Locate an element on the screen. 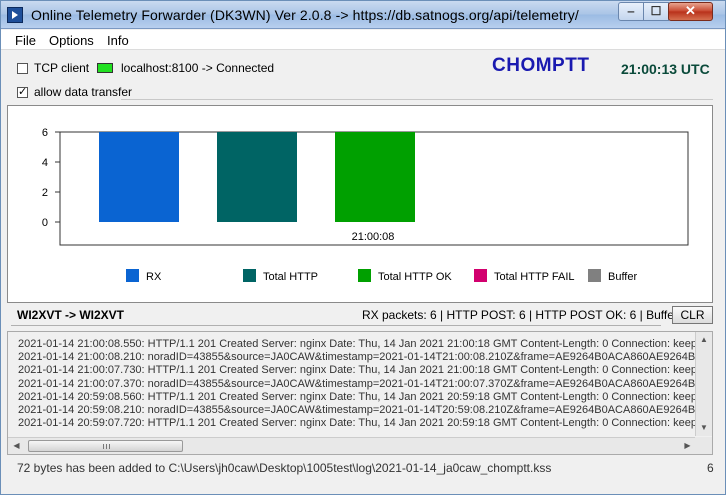 The width and height of the screenshot is (726, 495). scroll-up-icon: ▲ is located at coordinates (704, 340).